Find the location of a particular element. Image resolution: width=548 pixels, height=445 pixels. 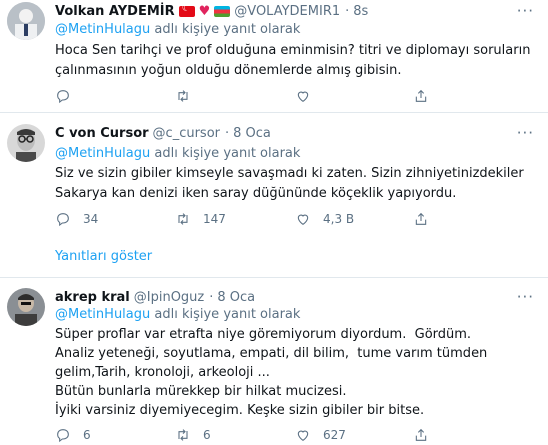

tweet-actions: 6 6 627 is located at coordinates (270, 435).